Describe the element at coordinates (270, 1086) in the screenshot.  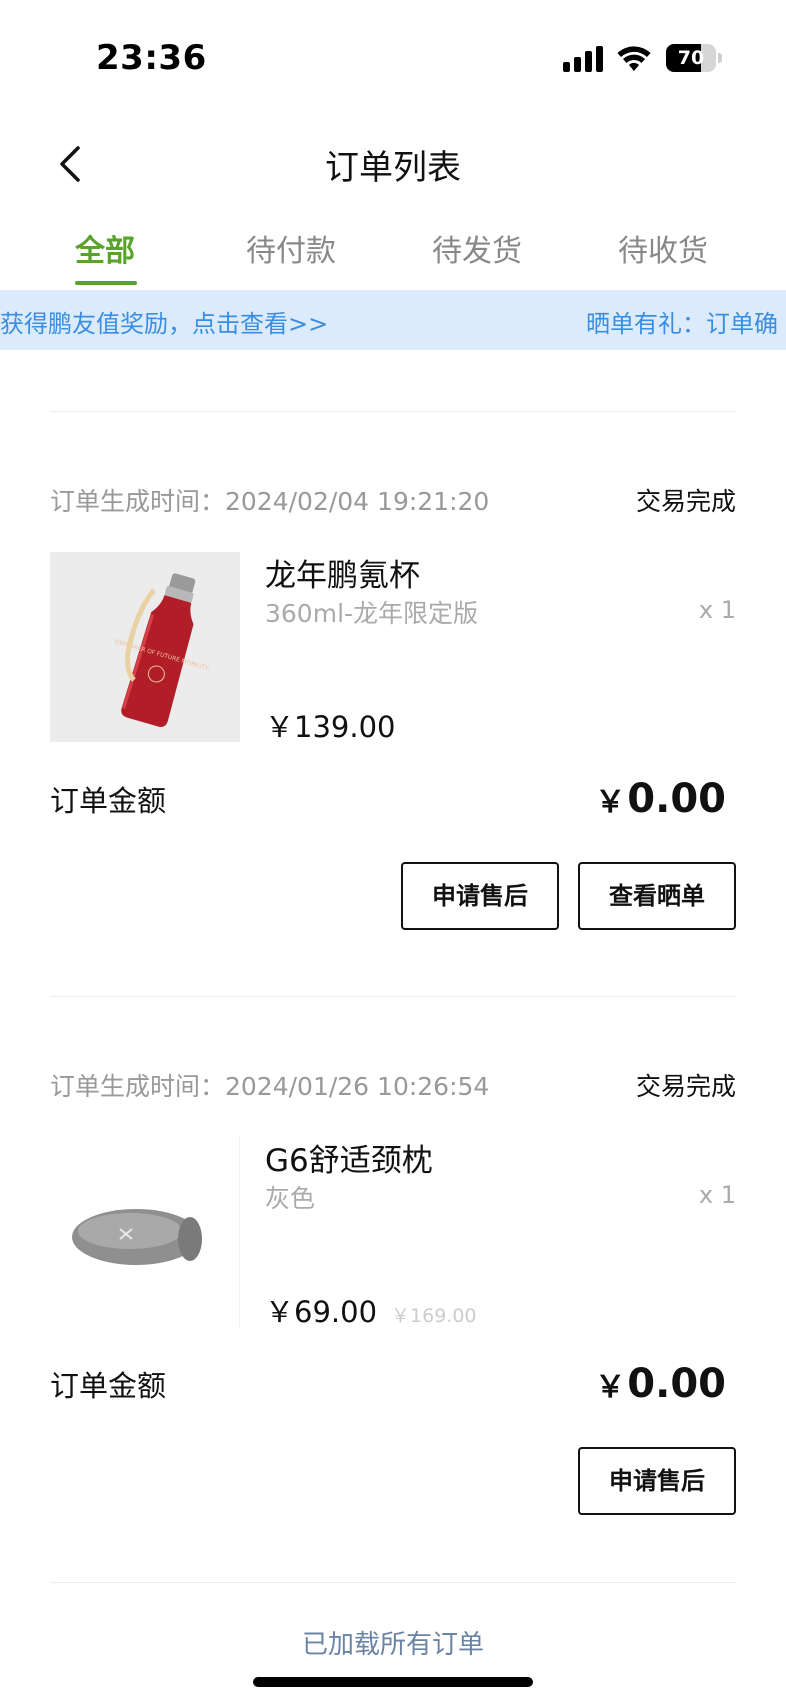
I see `order-time: 订单生成时间：2024/01/26 10:26:54` at that location.